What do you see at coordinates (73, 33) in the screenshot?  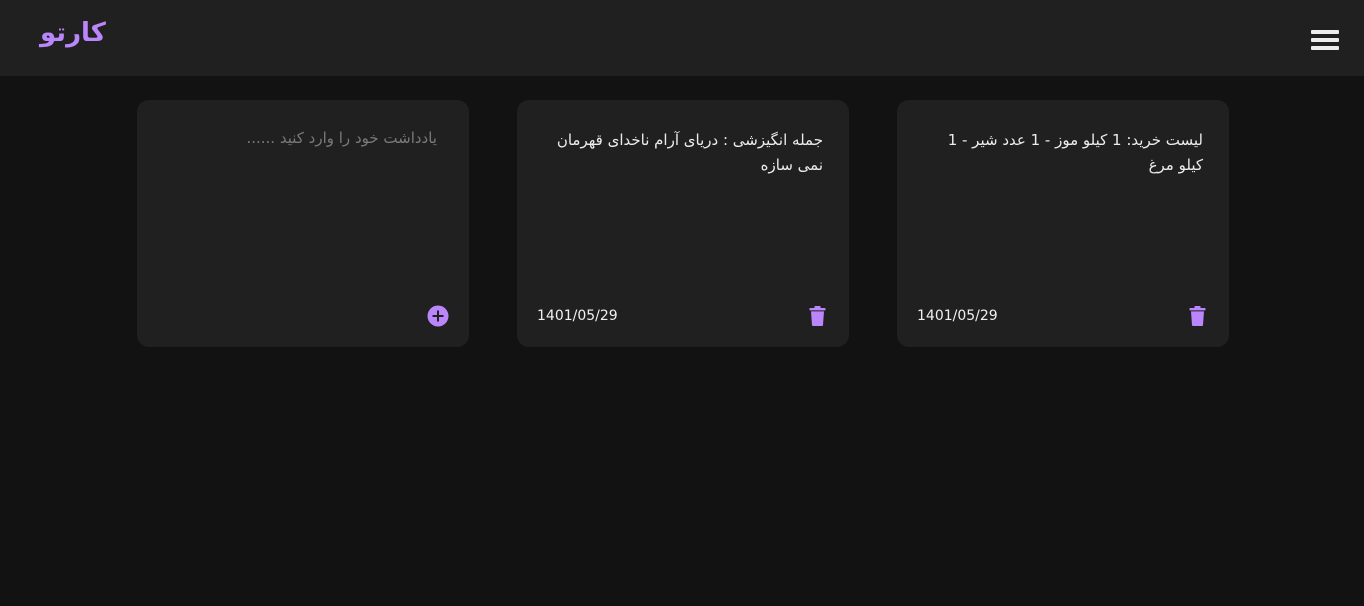 I see `app-logo: کارتو` at bounding box center [73, 33].